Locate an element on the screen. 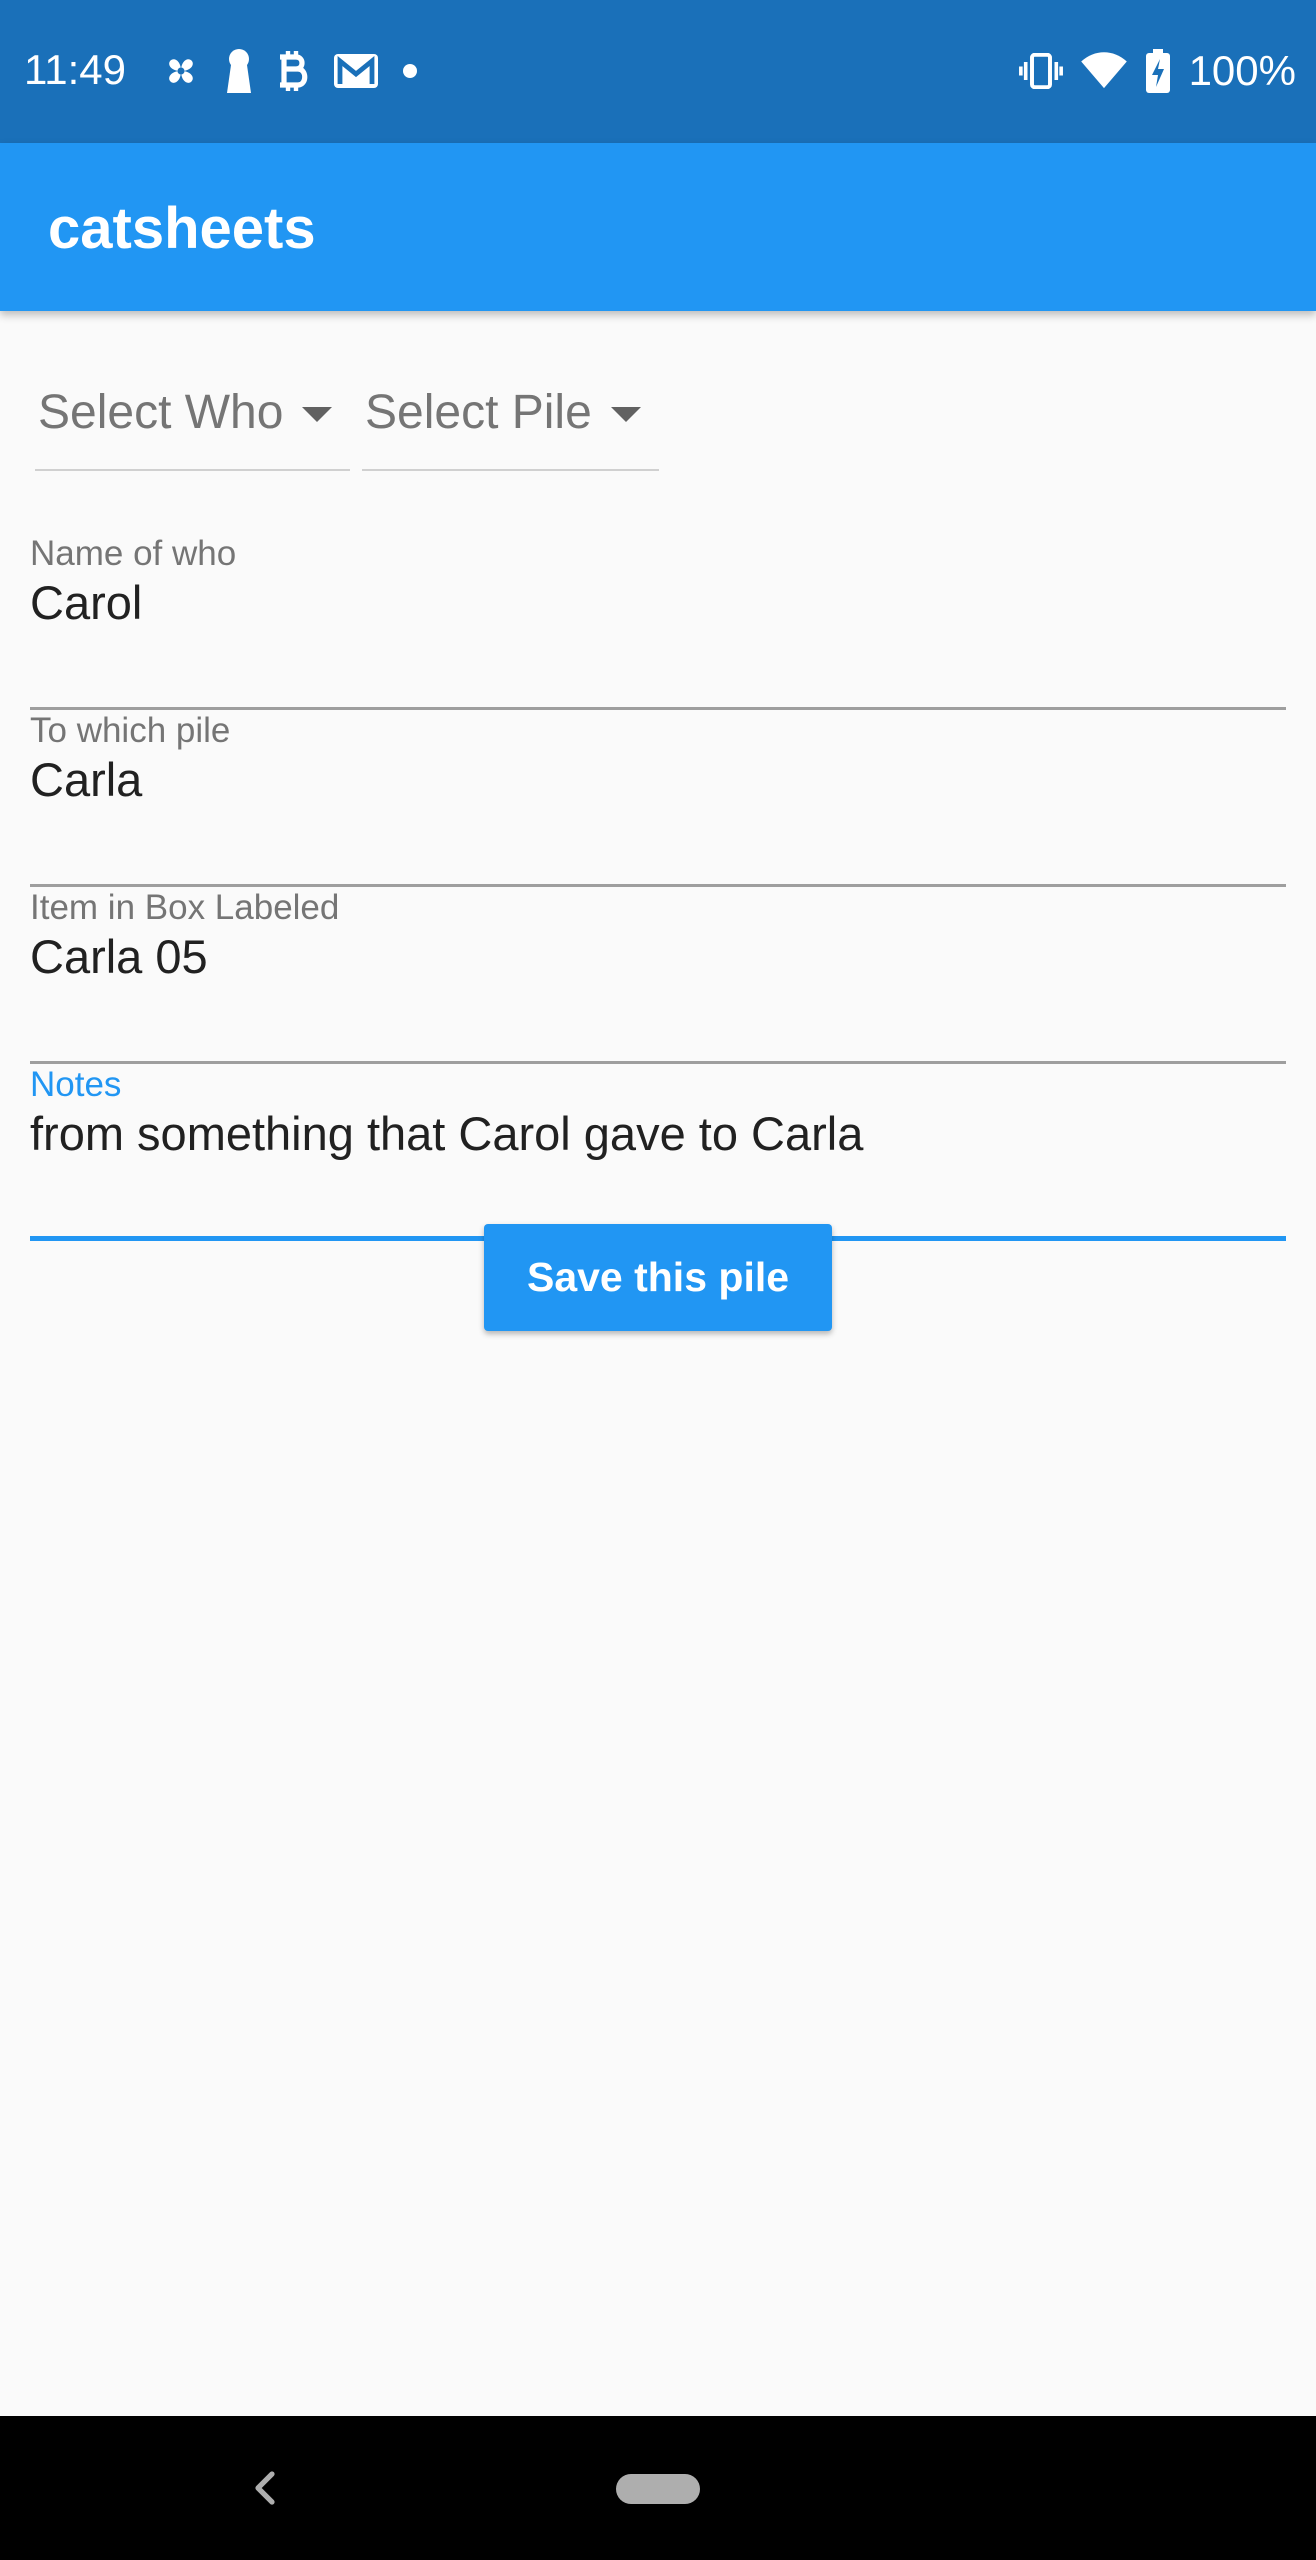 This screenshot has height=2560, width=1316. home-pill is located at coordinates (658, 2489).